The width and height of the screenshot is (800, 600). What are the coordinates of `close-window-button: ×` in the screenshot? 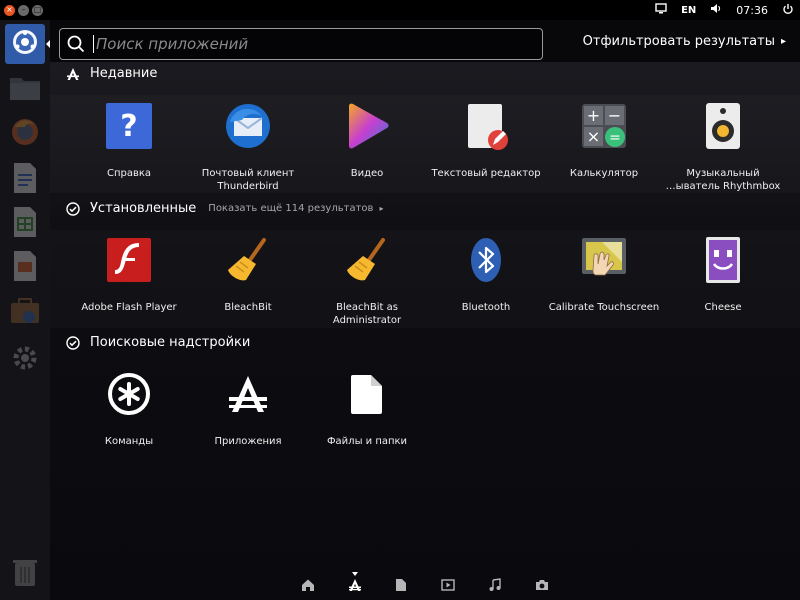 It's located at (9, 10).